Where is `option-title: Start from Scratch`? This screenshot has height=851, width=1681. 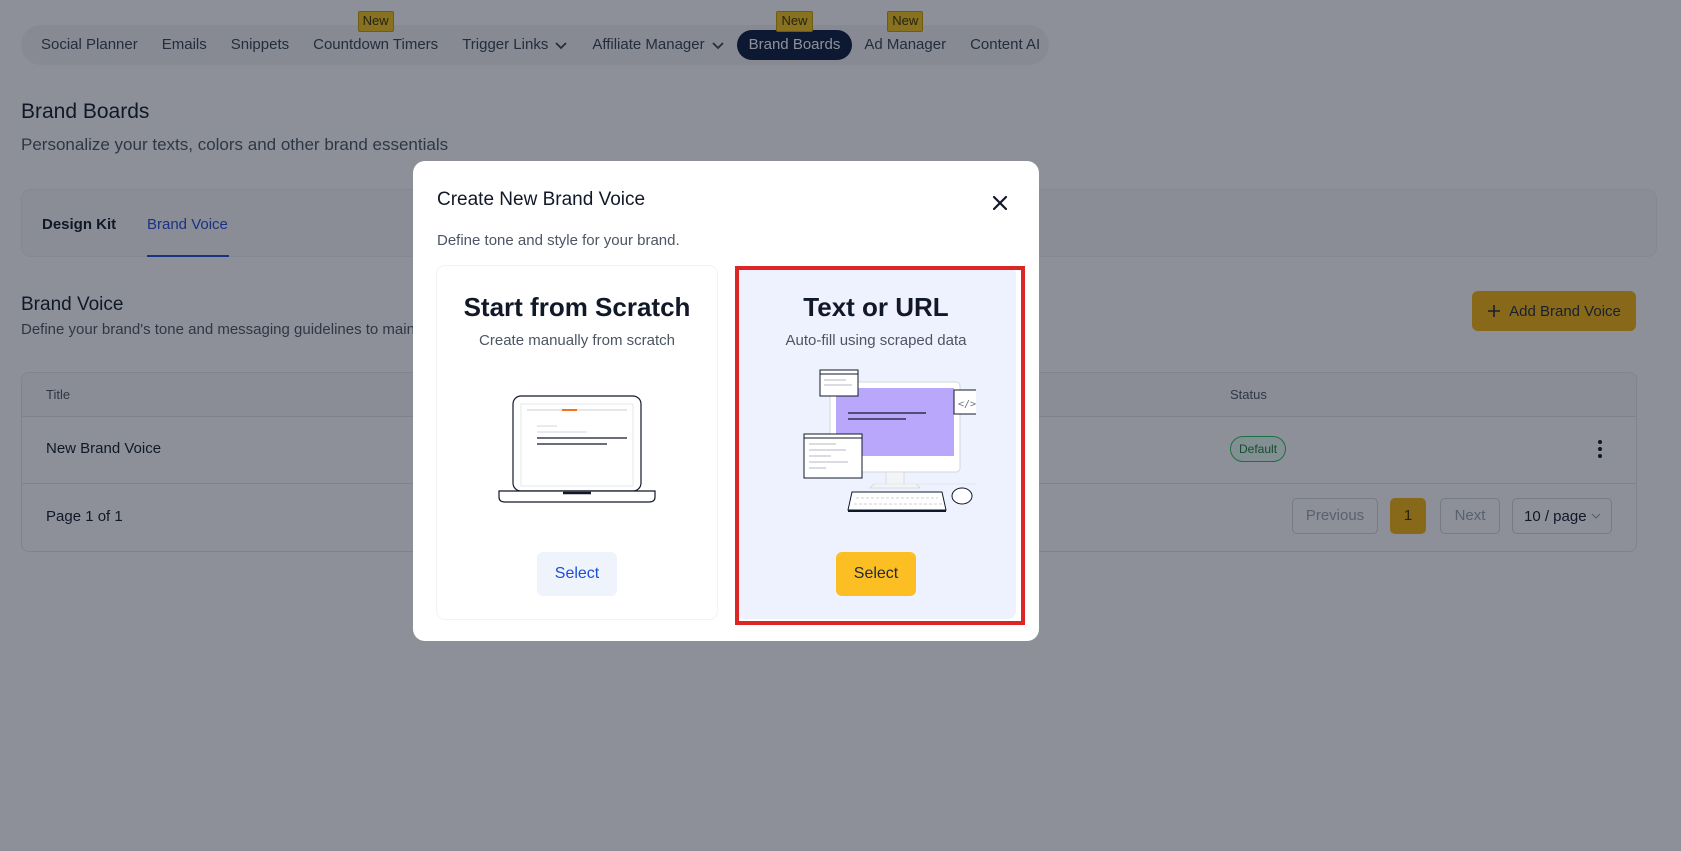
option-title: Start from Scratch is located at coordinates (577, 307).